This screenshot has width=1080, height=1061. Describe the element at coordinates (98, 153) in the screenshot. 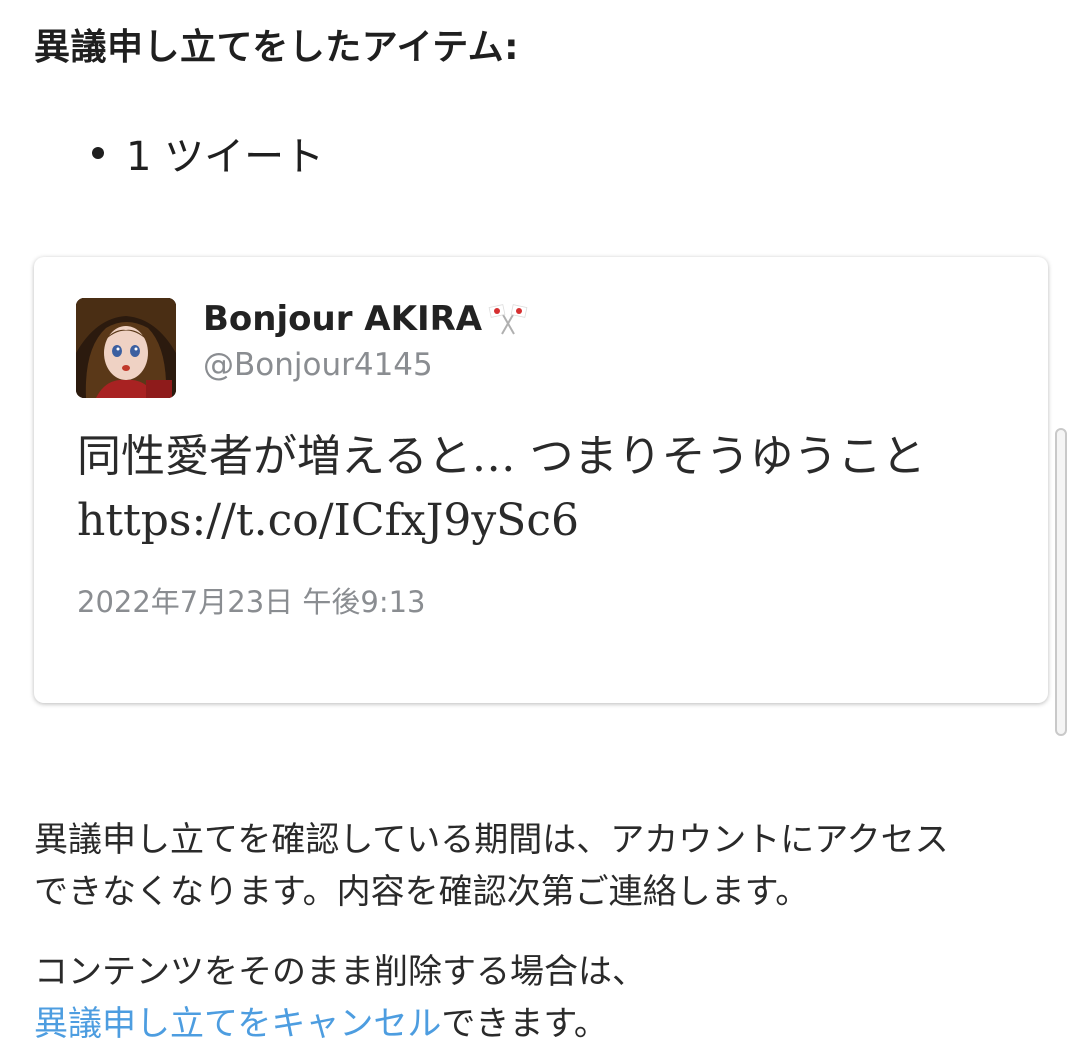

I see `bullet-icon` at that location.